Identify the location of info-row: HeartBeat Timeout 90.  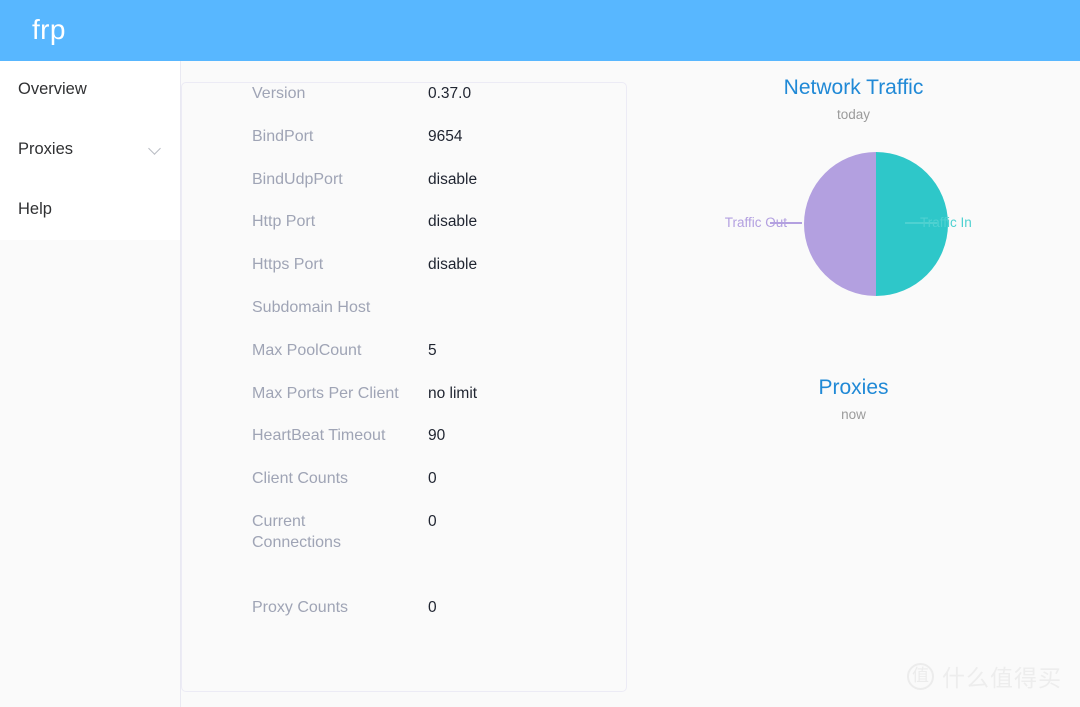
(405, 446).